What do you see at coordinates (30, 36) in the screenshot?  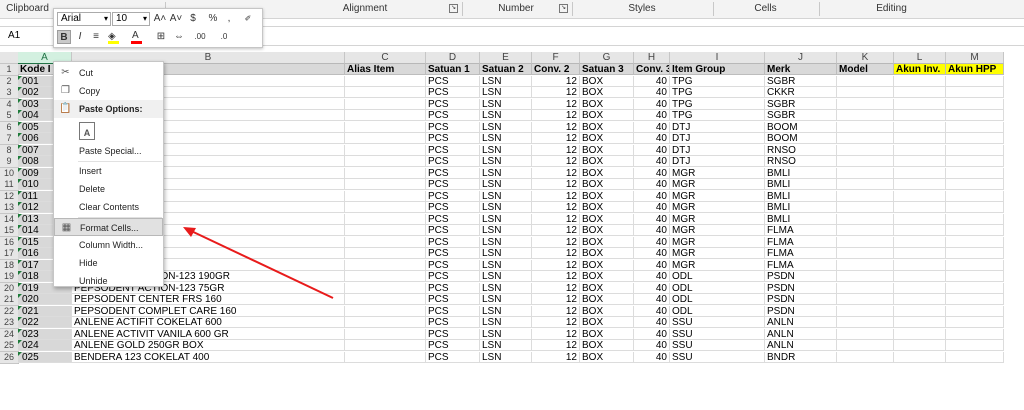 I see `name-box: A1` at bounding box center [30, 36].